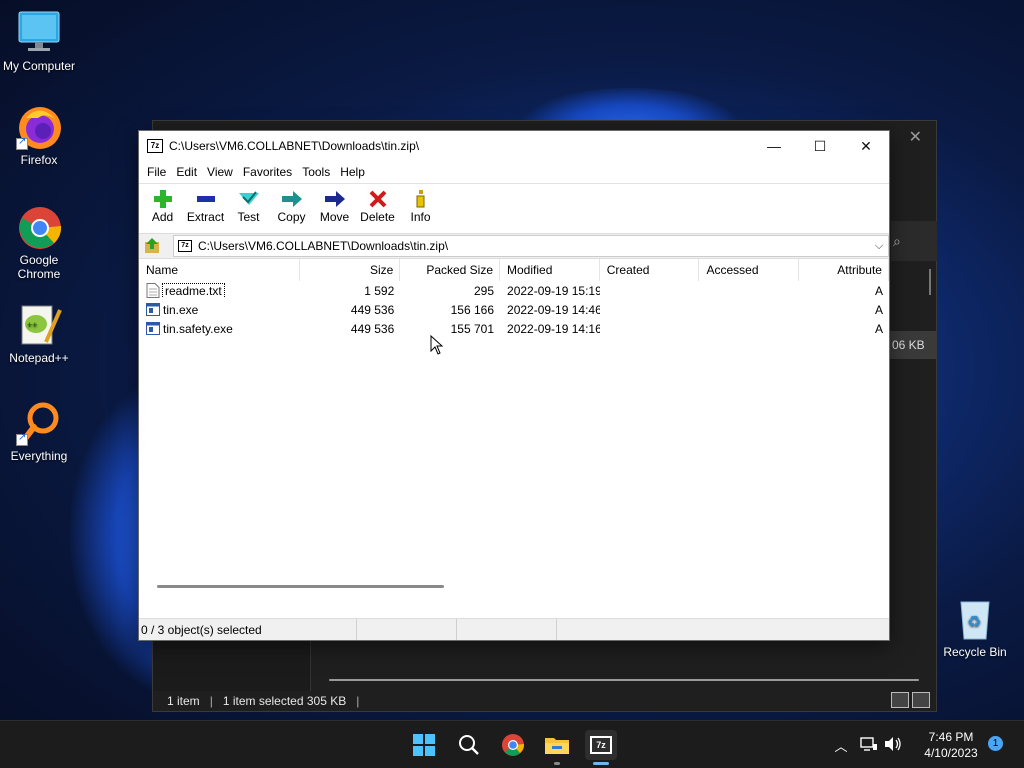 The width and height of the screenshot is (1024, 768). What do you see at coordinates (39, 358) in the screenshot?
I see `desktop-icon-label: Notepad++` at bounding box center [39, 358].